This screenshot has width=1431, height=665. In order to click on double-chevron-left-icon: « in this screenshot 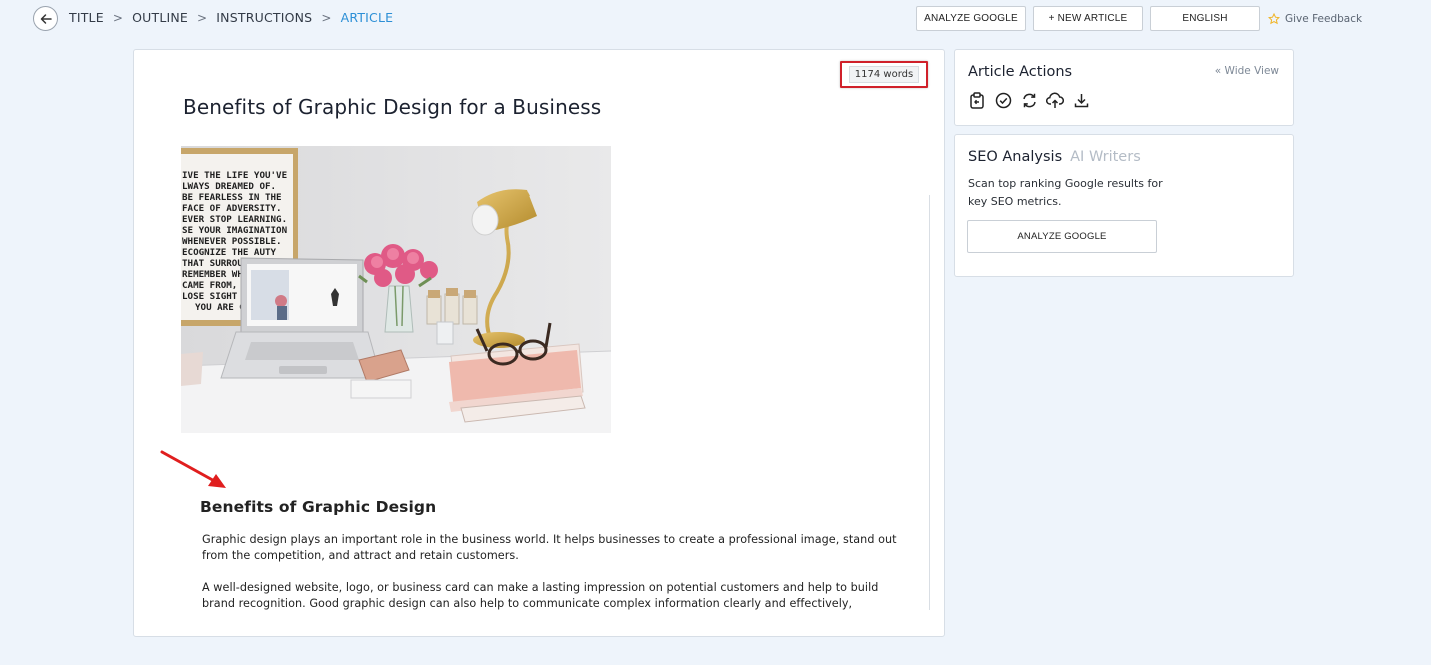, I will do `click(1218, 71)`.